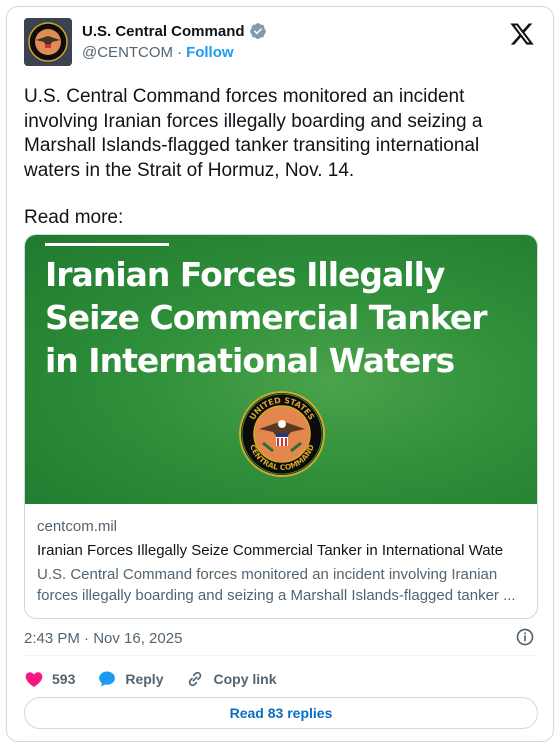 The height and width of the screenshot is (748, 560). Describe the element at coordinates (103, 638) in the screenshot. I see `tweet-timestamp: 2:43 PM · Nov 16, 2025` at that location.